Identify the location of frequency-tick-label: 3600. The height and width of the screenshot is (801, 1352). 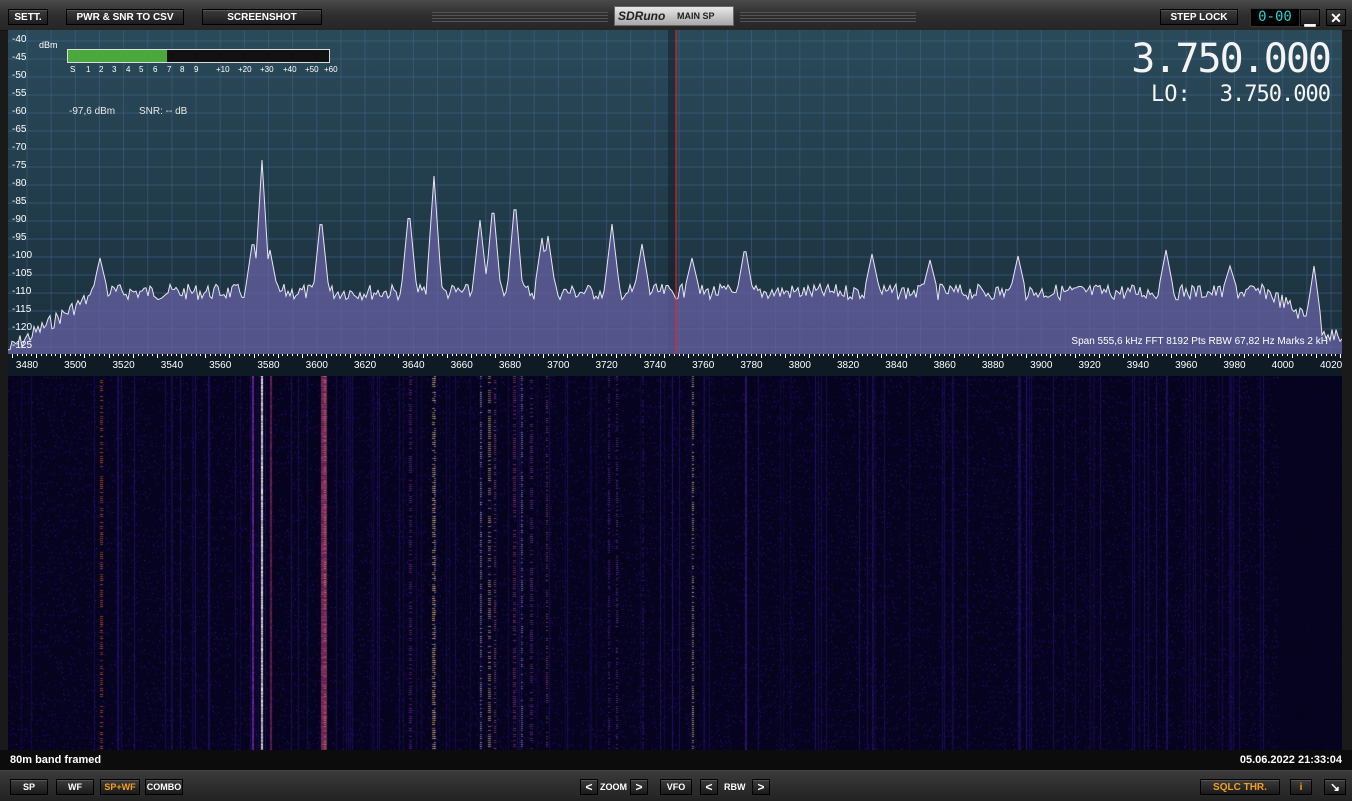
(316, 365).